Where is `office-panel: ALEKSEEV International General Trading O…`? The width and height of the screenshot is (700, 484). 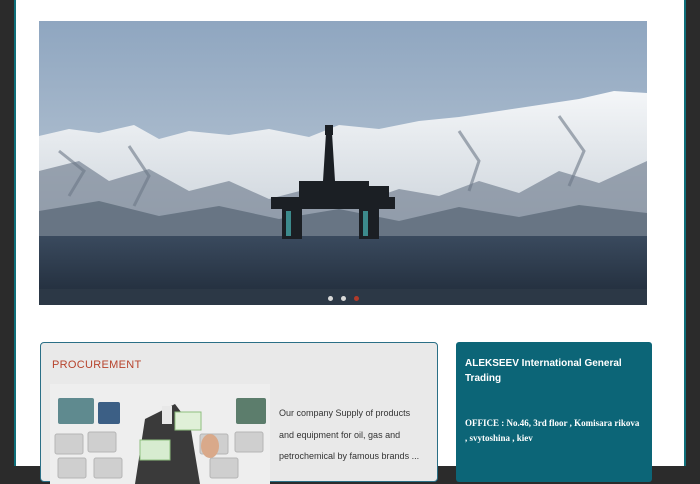
office-panel: ALEKSEEV International General Trading O… is located at coordinates (554, 412).